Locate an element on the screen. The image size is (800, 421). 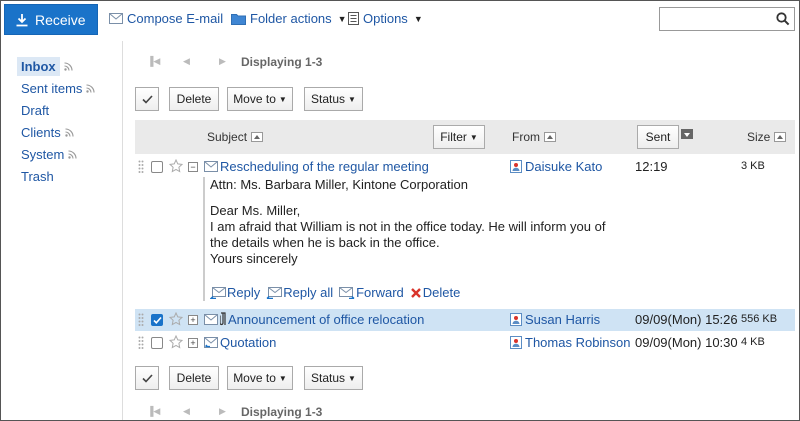
receive-button: Receive is located at coordinates (51, 19).